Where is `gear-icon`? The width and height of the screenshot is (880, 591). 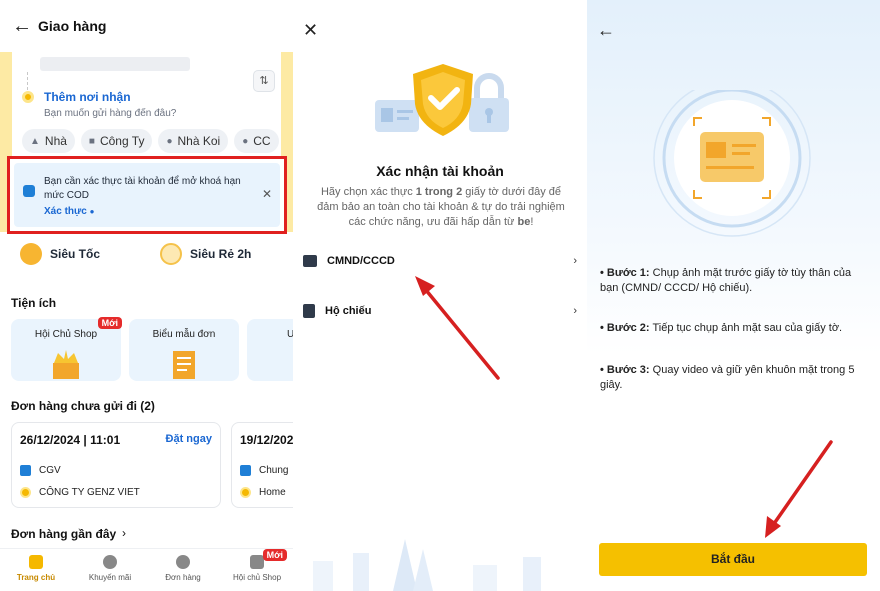 gear-icon is located at coordinates (110, 562).